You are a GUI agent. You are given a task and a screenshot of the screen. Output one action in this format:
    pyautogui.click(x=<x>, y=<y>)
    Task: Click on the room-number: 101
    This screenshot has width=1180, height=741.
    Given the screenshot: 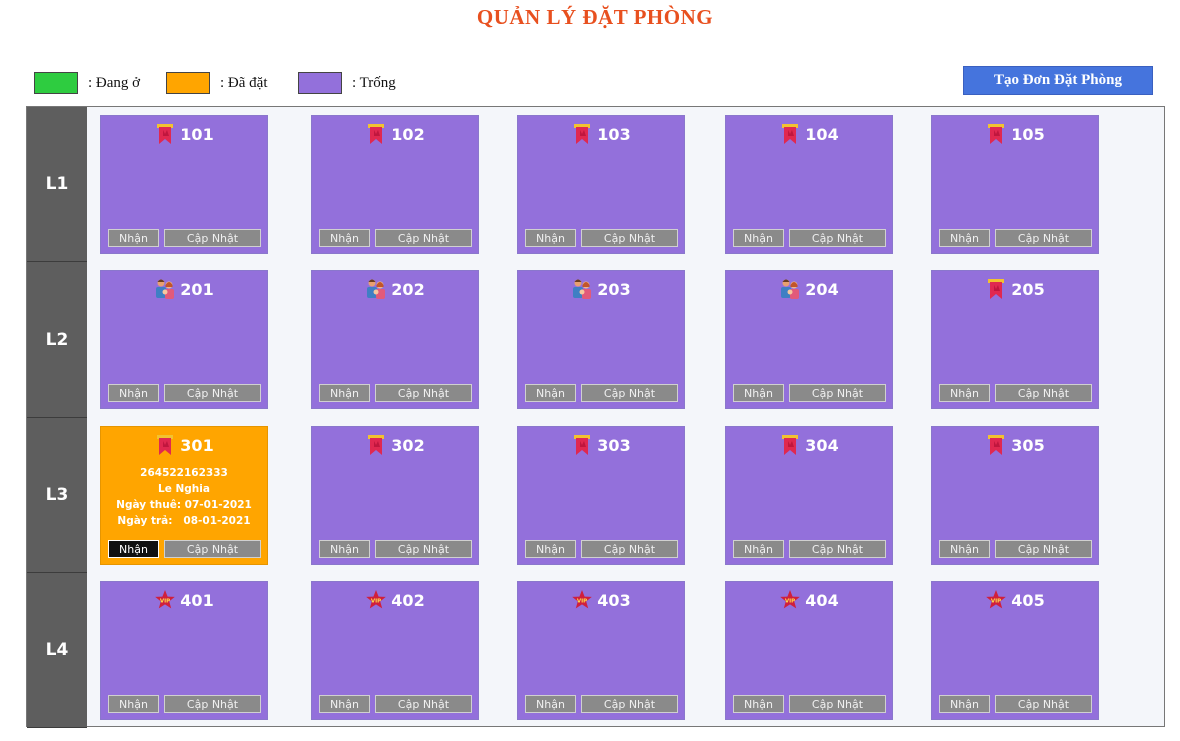 What is the action you would take?
    pyautogui.click(x=197, y=134)
    